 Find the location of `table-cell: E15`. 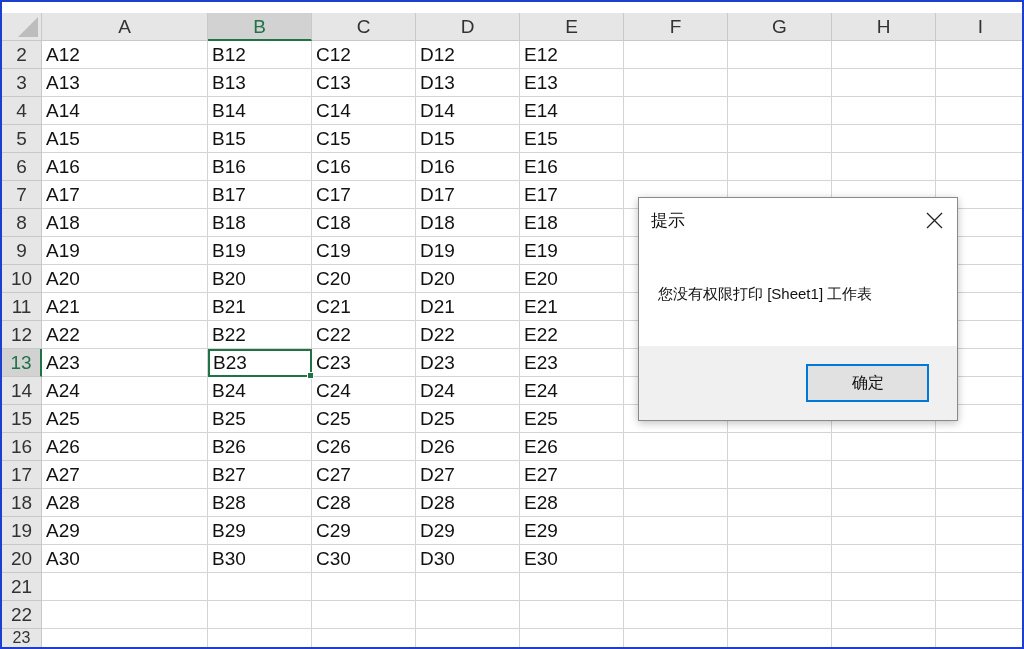

table-cell: E15 is located at coordinates (572, 139).